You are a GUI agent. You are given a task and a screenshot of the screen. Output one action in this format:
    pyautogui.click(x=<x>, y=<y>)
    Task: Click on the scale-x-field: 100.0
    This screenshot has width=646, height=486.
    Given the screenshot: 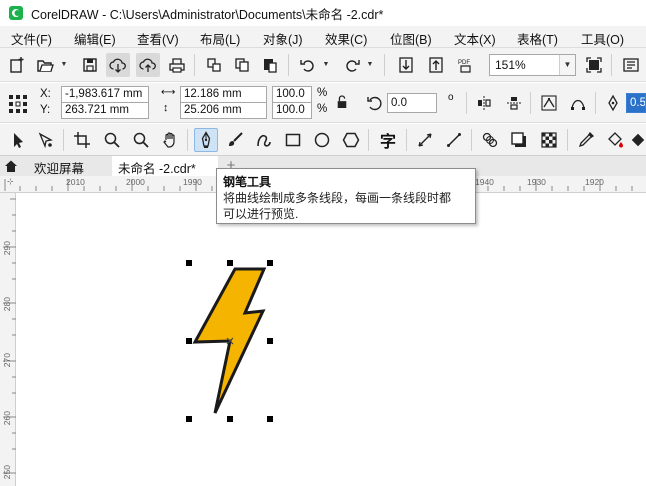 What is the action you would take?
    pyautogui.click(x=292, y=94)
    